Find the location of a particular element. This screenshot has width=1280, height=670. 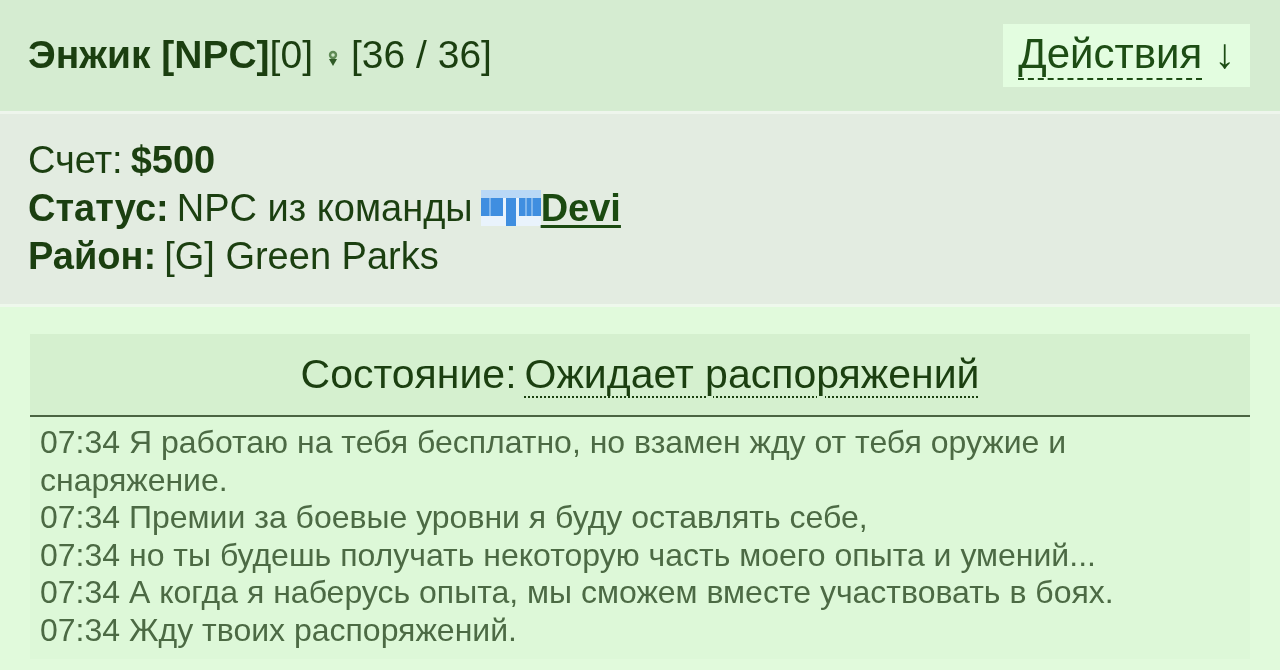

log-message: 07:34 Премии за боевые уровни я буду оставлять себе, is located at coordinates (454, 518).